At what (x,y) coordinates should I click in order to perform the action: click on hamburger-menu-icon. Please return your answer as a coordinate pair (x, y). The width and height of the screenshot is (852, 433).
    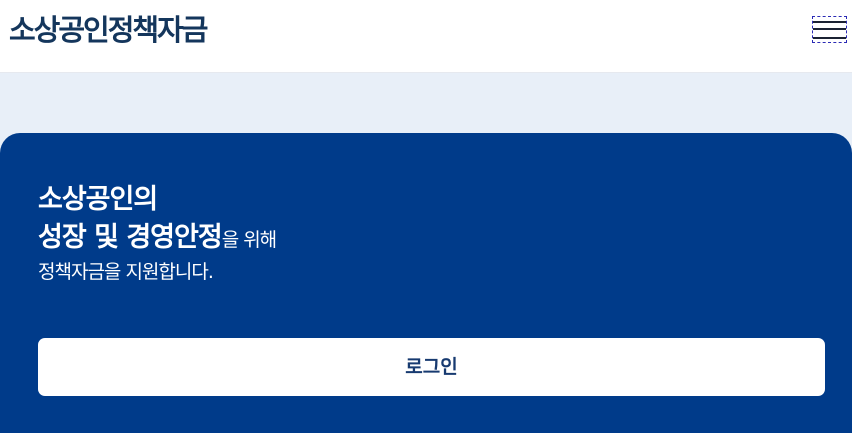
    Looking at the image, I should click on (829, 29).